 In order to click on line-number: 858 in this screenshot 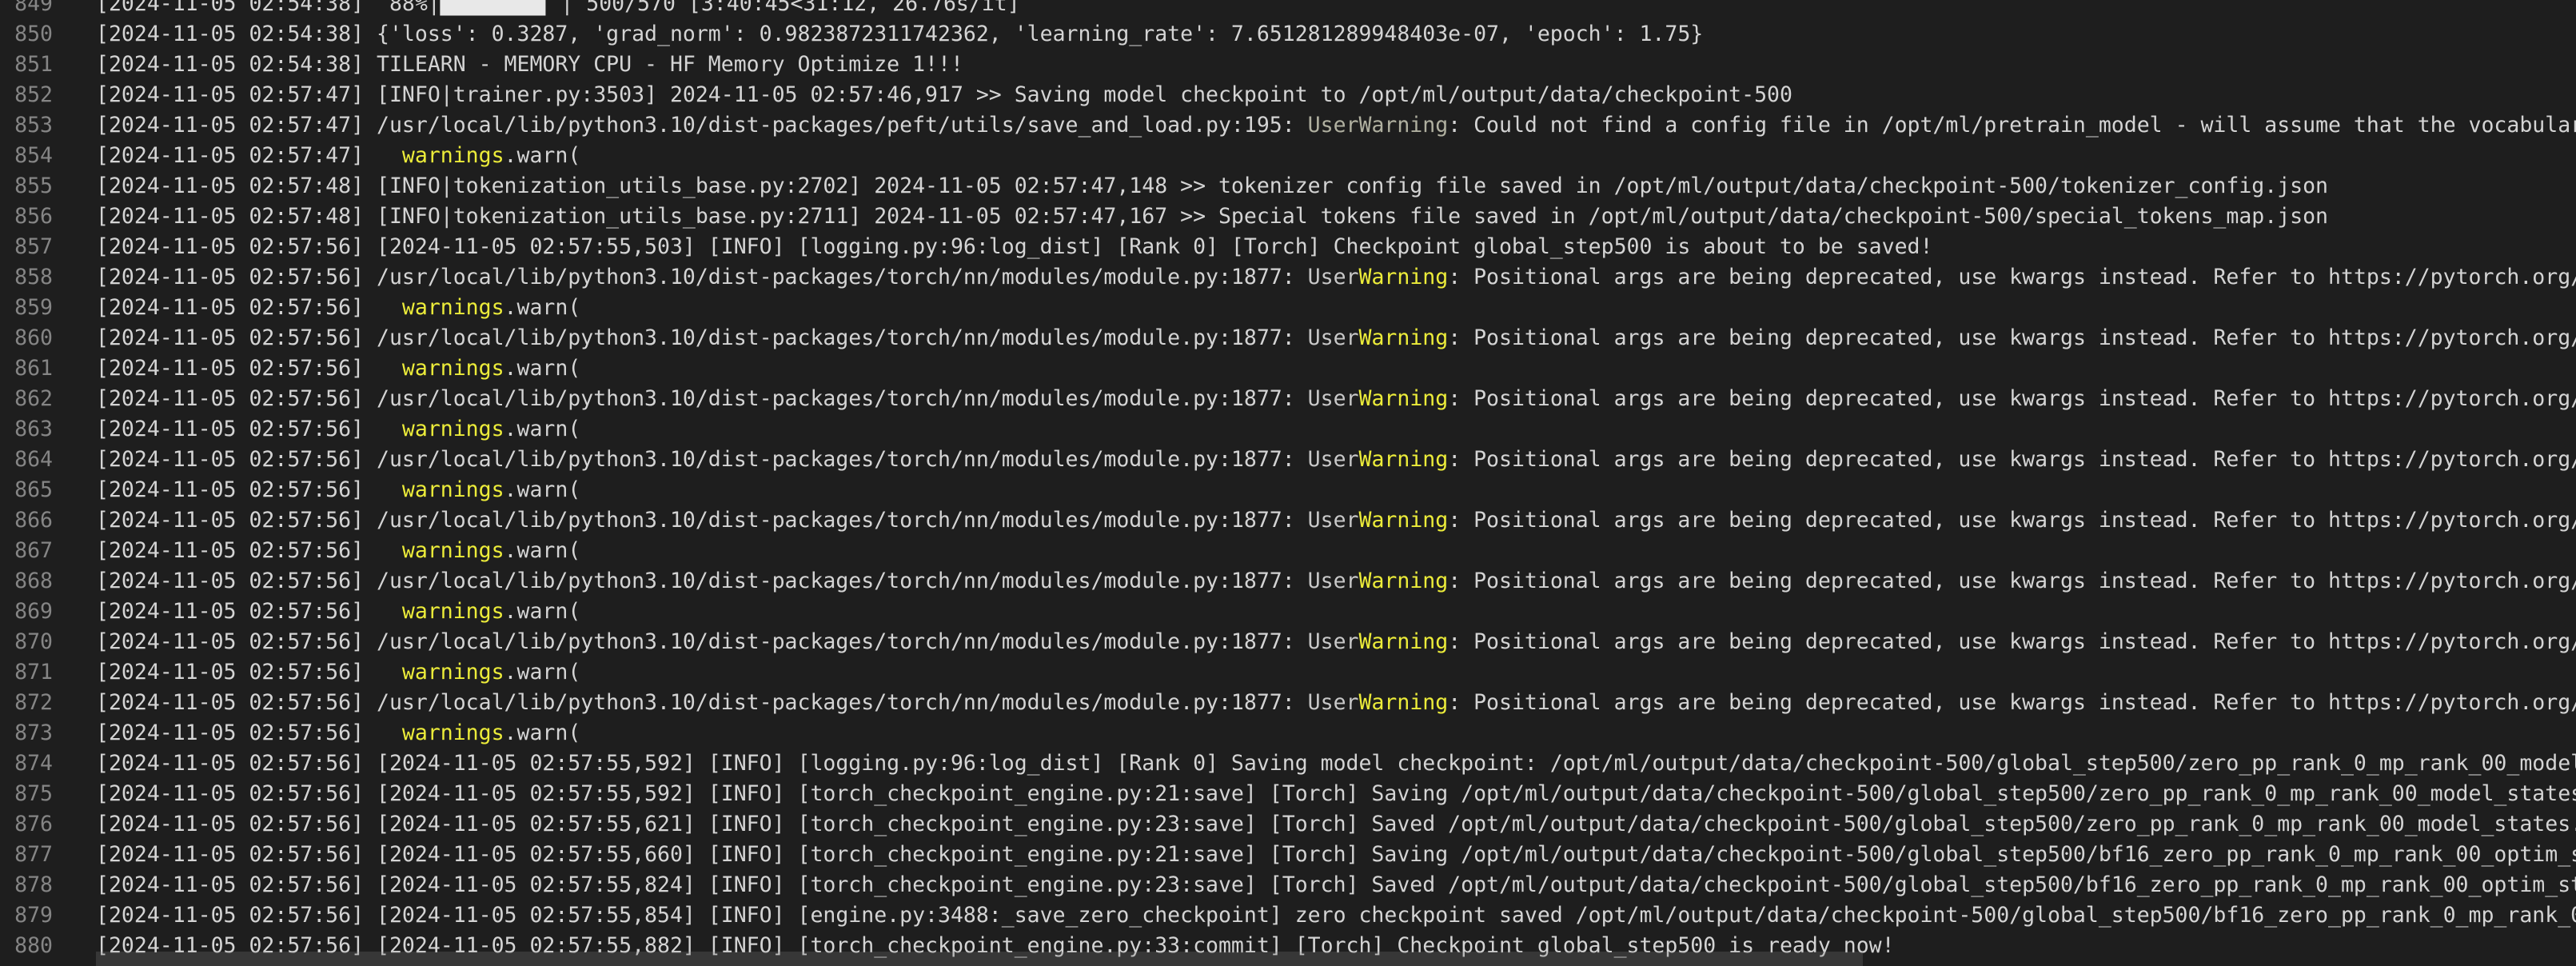, I will do `click(33, 277)`.